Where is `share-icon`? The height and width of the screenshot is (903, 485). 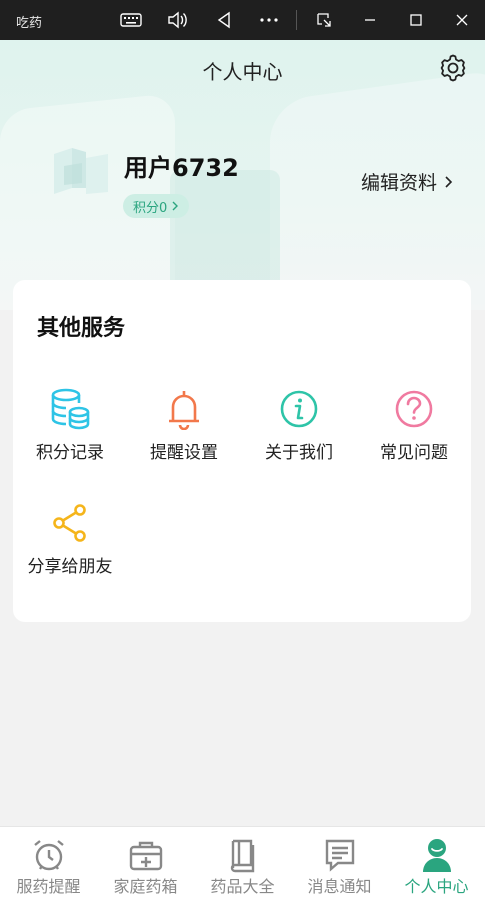
share-icon is located at coordinates (70, 523).